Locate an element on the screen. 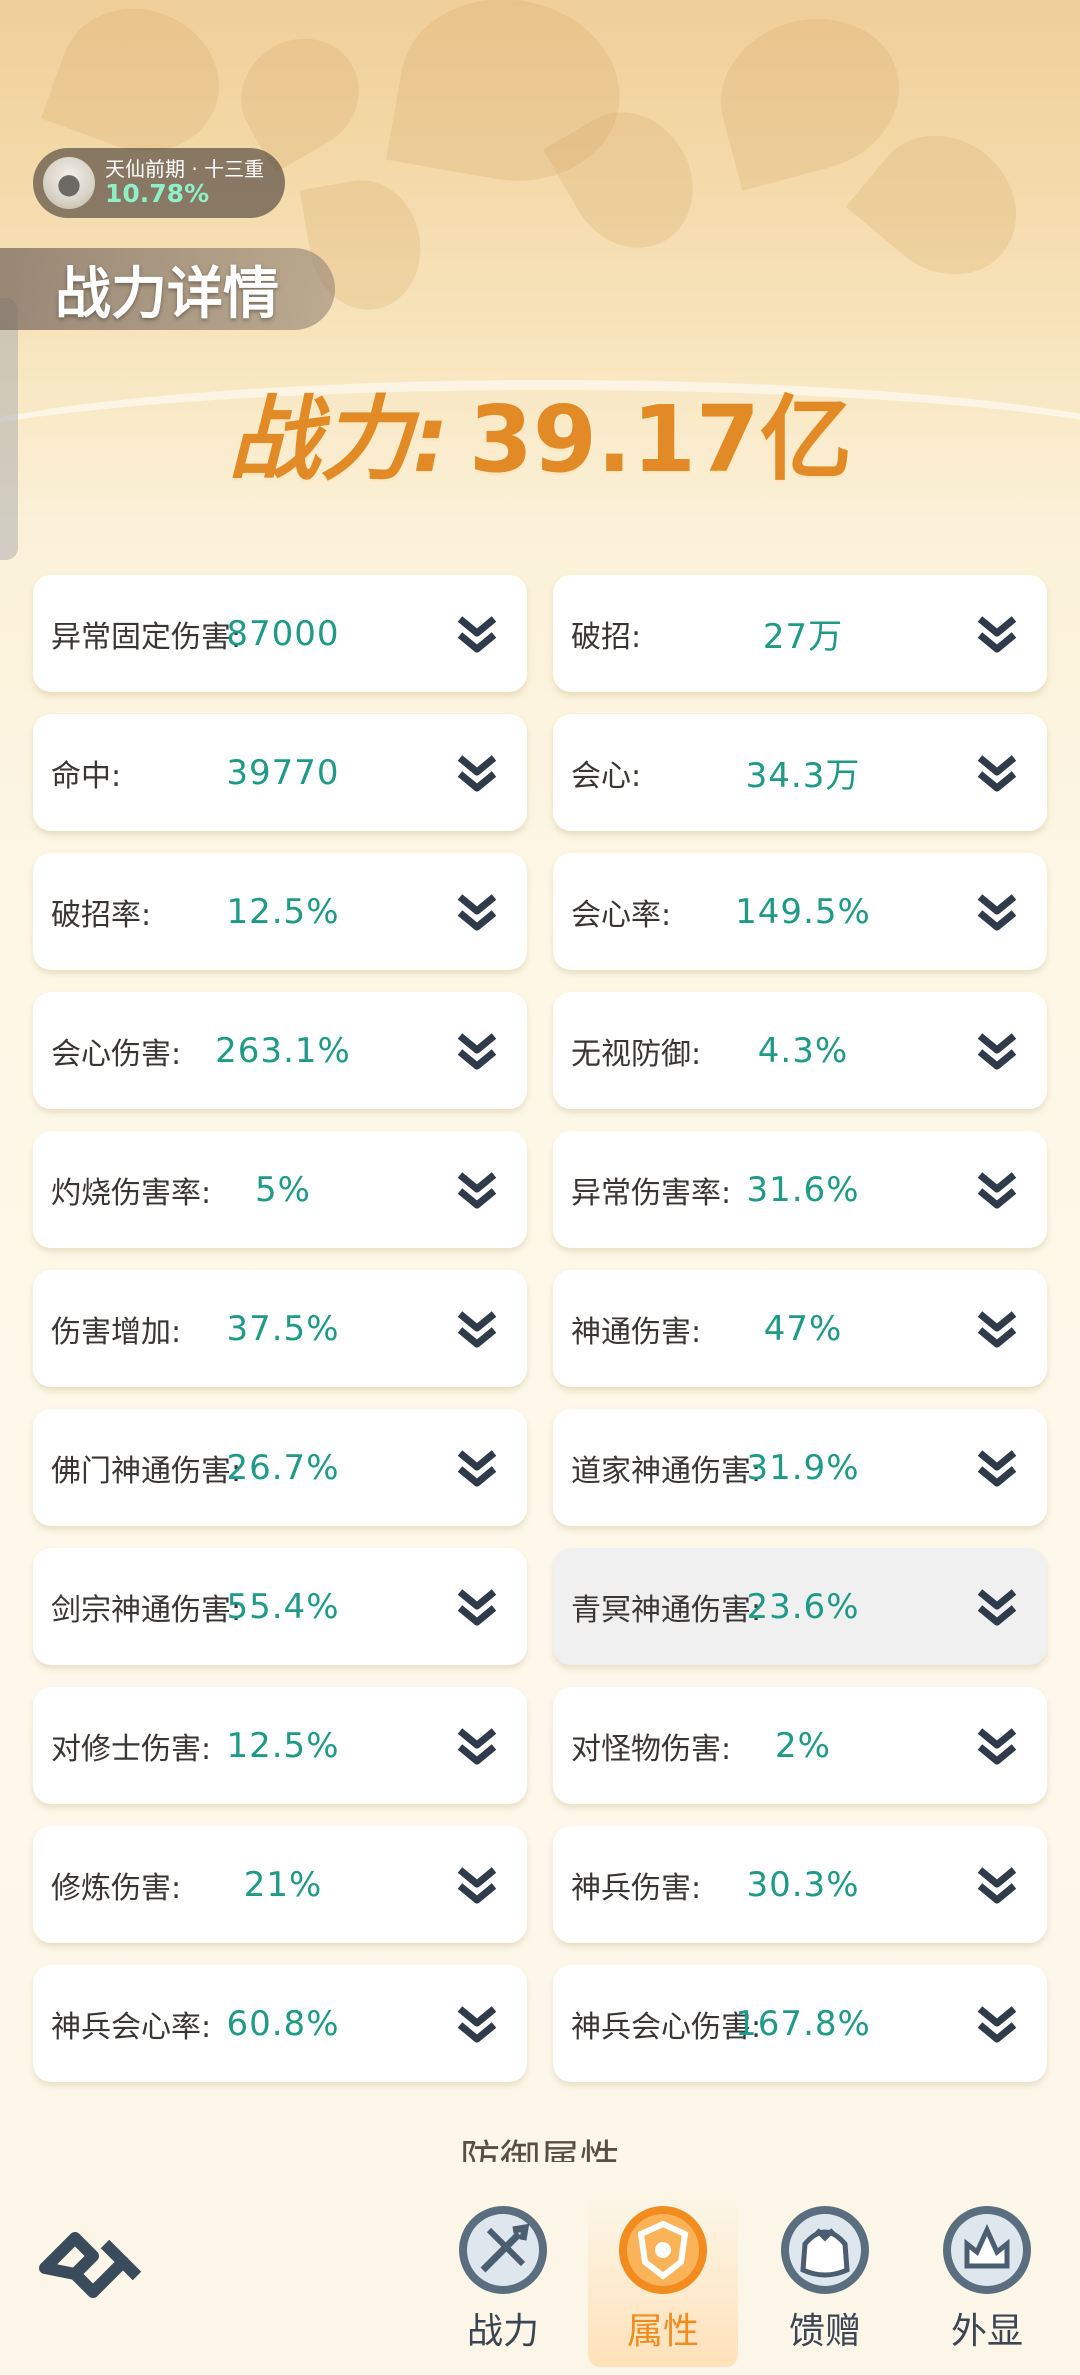 Image resolution: width=1080 pixels, height=2375 pixels. stat-value: 21% is located at coordinates (283, 1884).